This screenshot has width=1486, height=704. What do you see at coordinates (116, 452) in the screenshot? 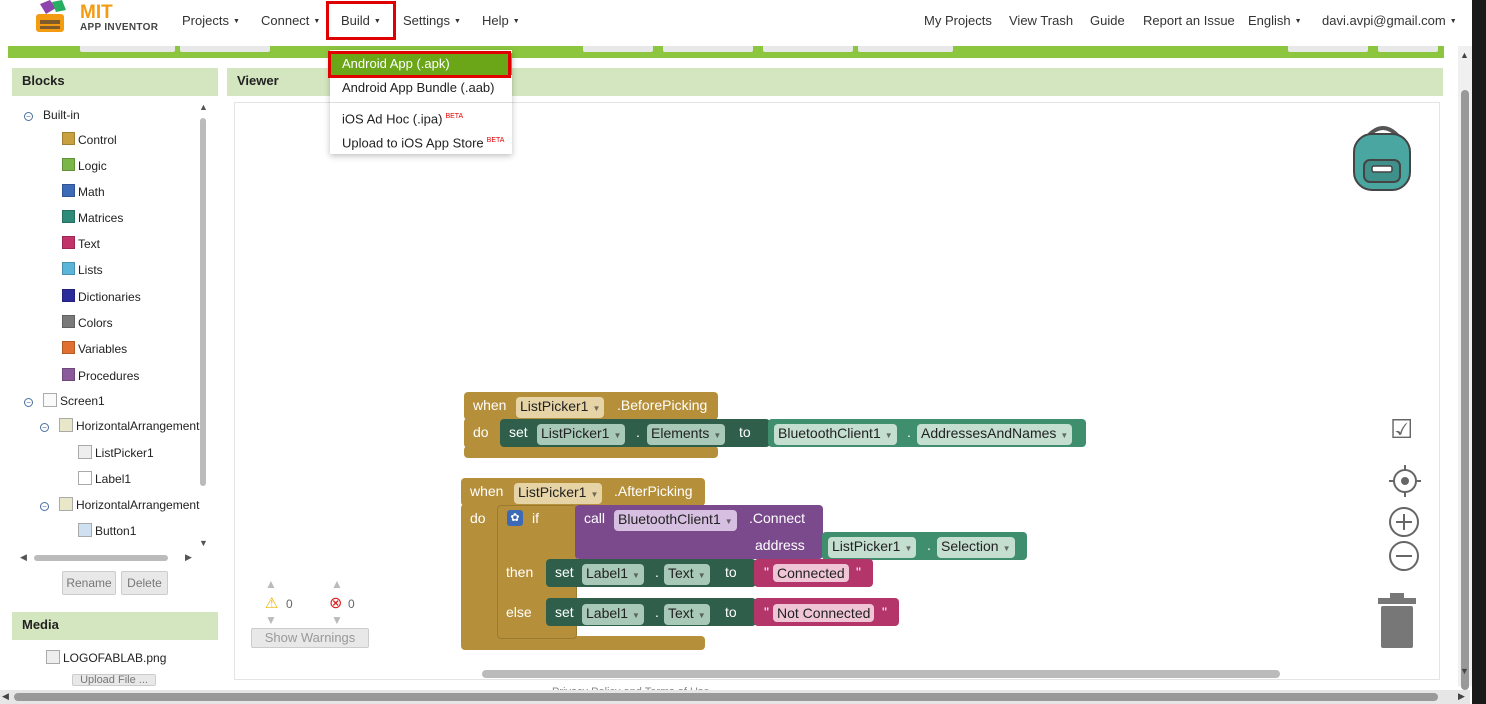
I see `component-listpicker1: ListPicker1` at bounding box center [116, 452].